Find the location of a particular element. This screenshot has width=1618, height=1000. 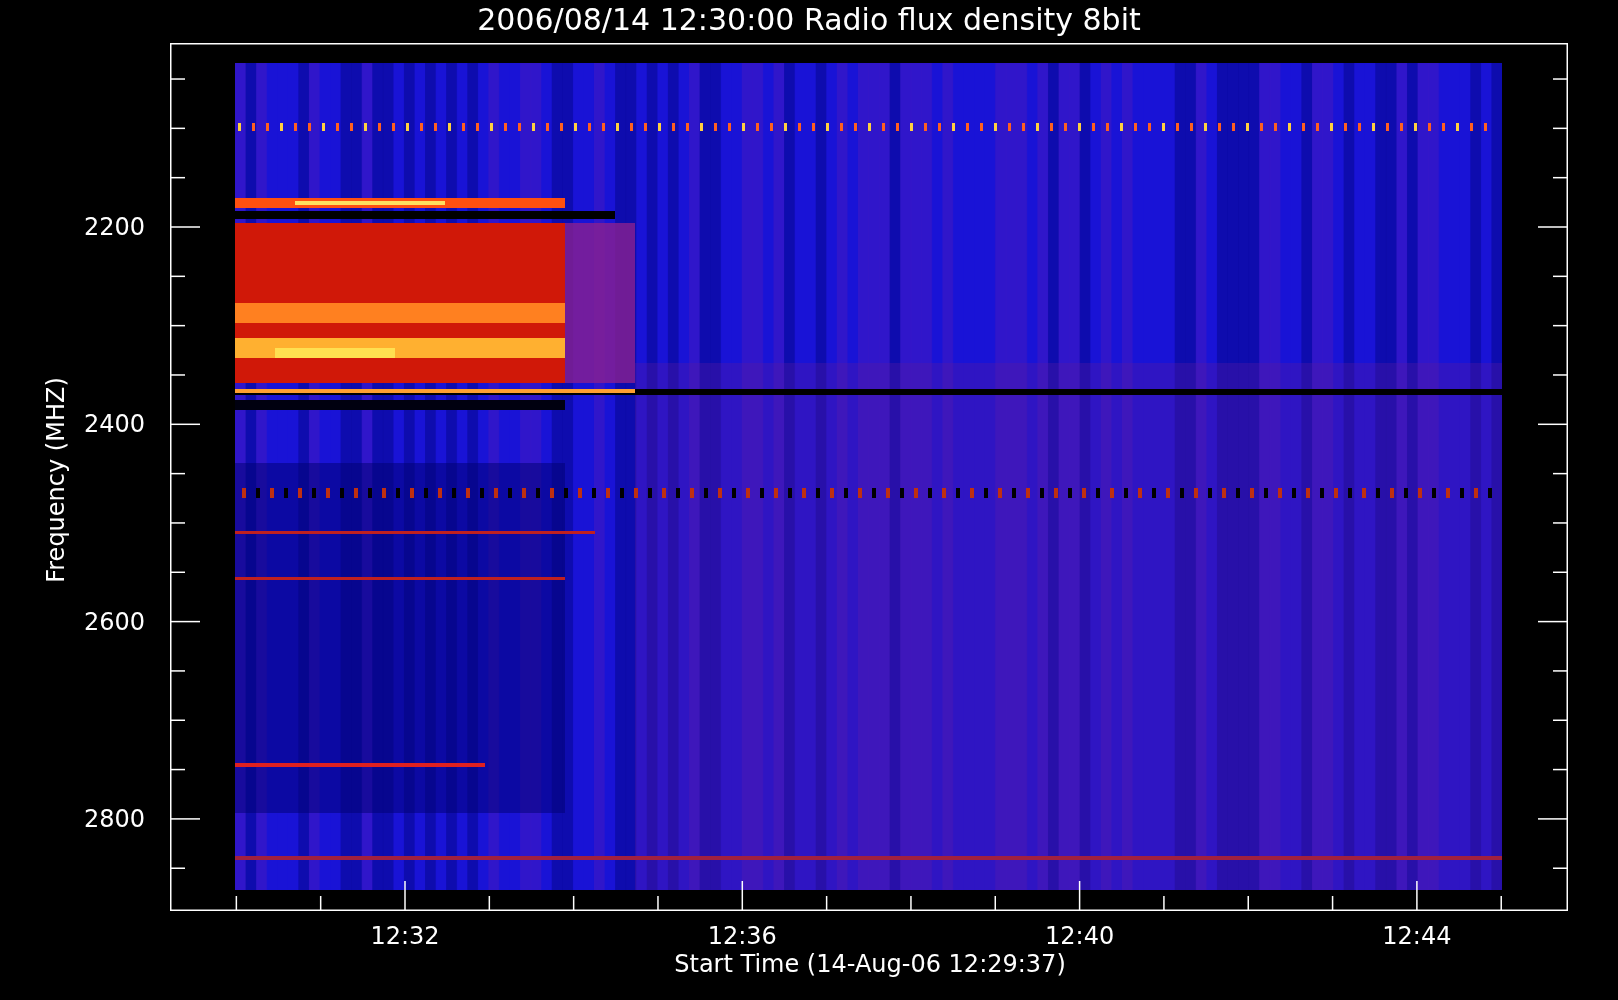

x-tick-label: 12:40 is located at coordinates (1080, 936).